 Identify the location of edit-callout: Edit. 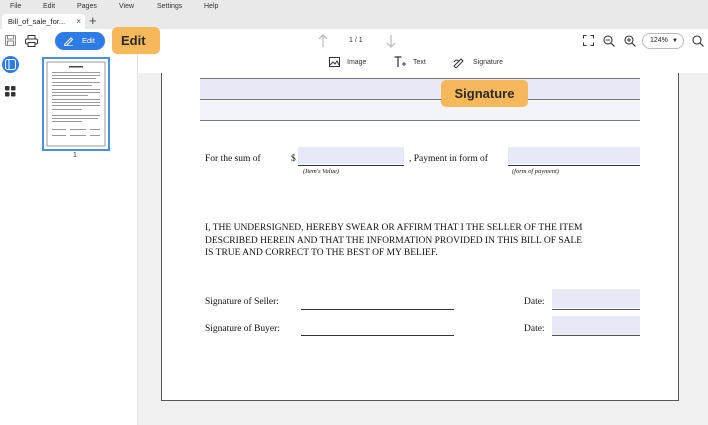
(136, 40).